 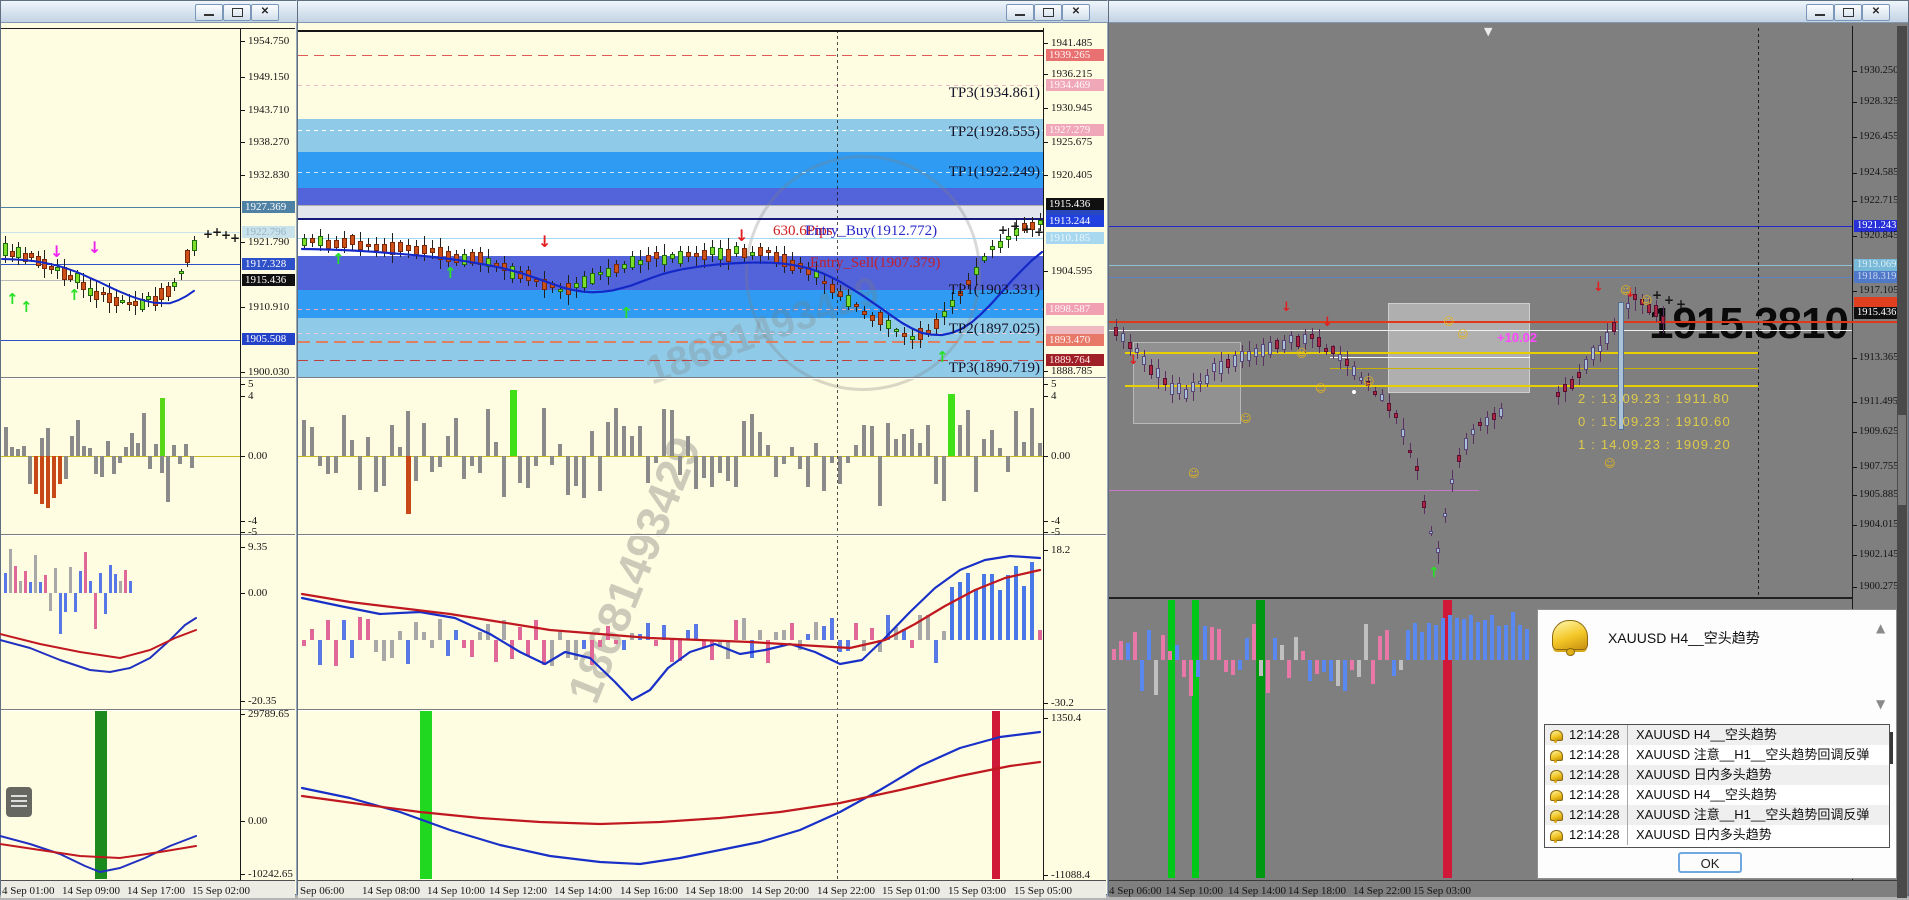 What do you see at coordinates (209, 15) in the screenshot?
I see `minimize-icon` at bounding box center [209, 15].